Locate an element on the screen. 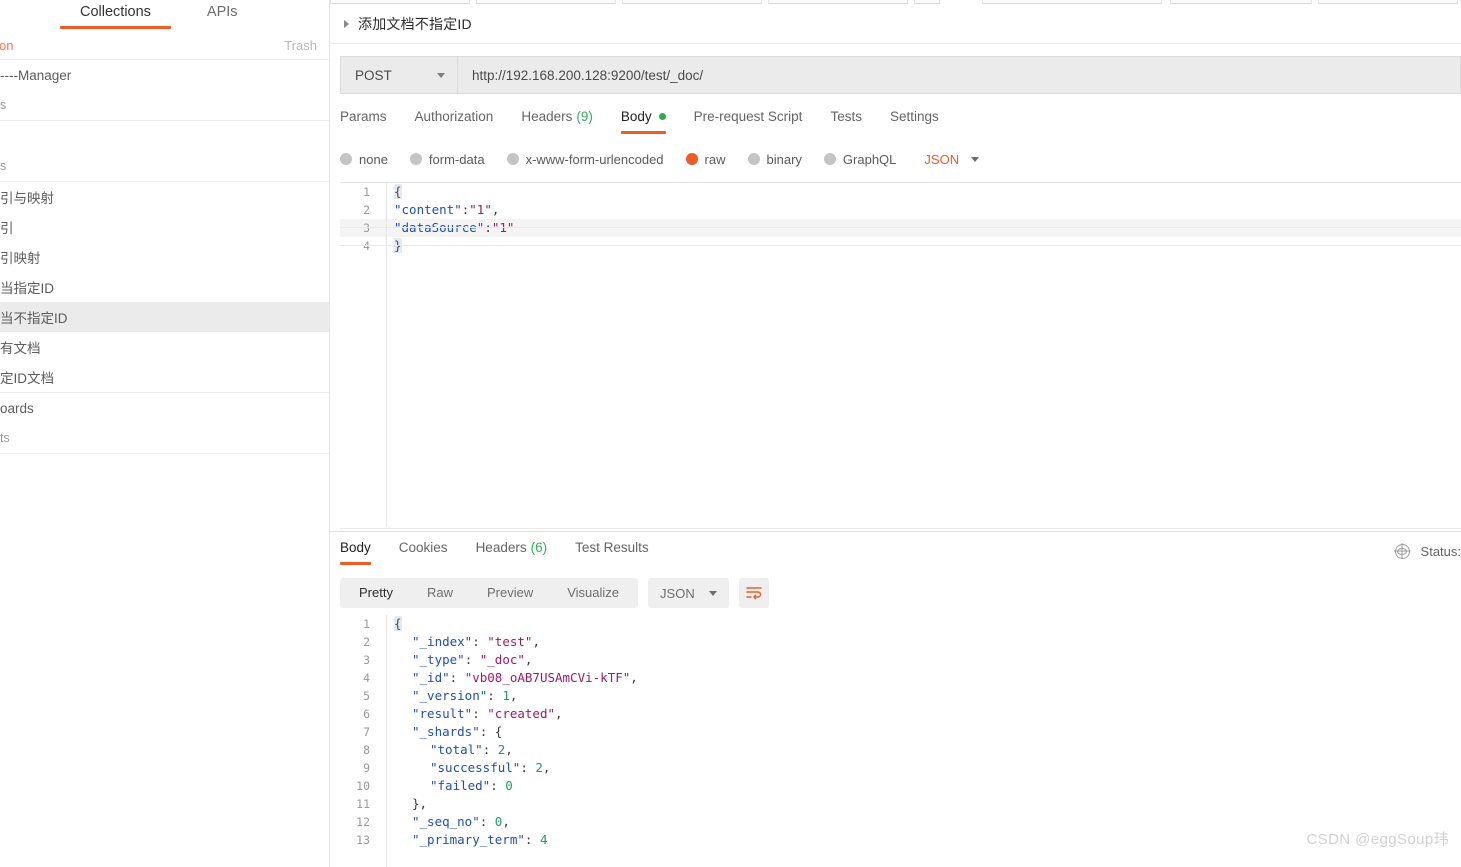 The height and width of the screenshot is (867, 1461). new-collection-link: ction is located at coordinates (6, 45).